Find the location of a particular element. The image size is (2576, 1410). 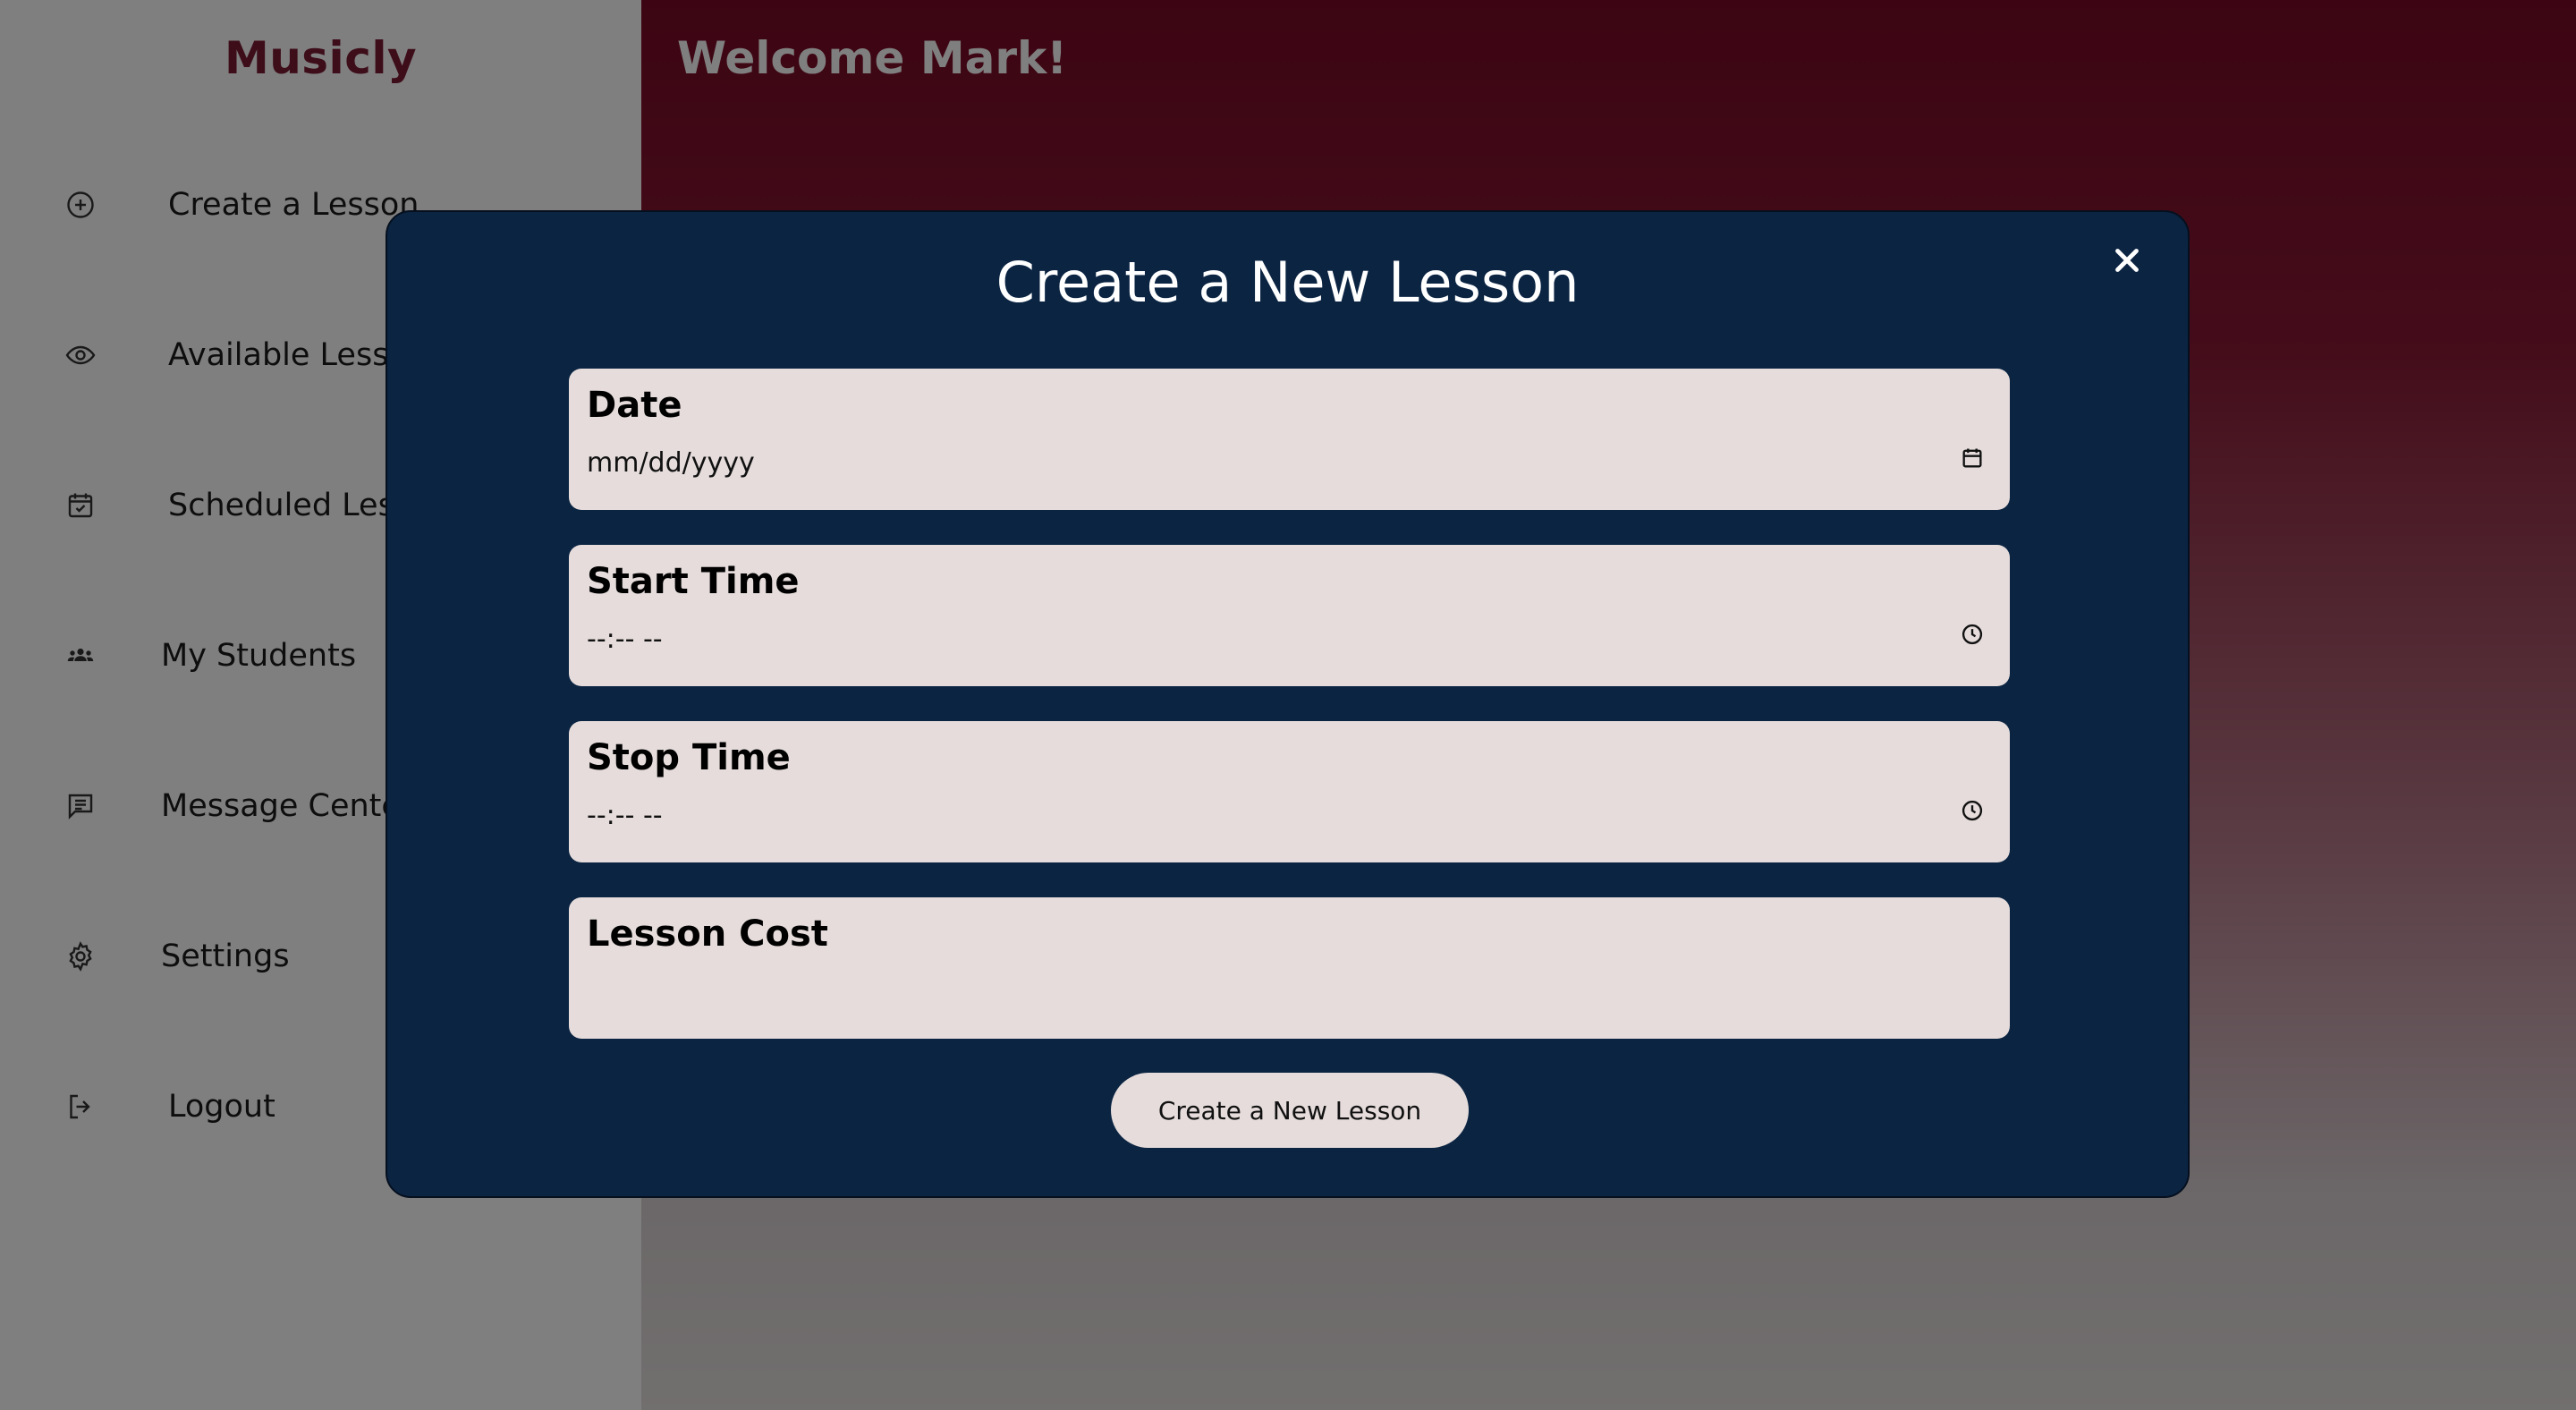

start-time-field: Start Time is located at coordinates (1289, 615).